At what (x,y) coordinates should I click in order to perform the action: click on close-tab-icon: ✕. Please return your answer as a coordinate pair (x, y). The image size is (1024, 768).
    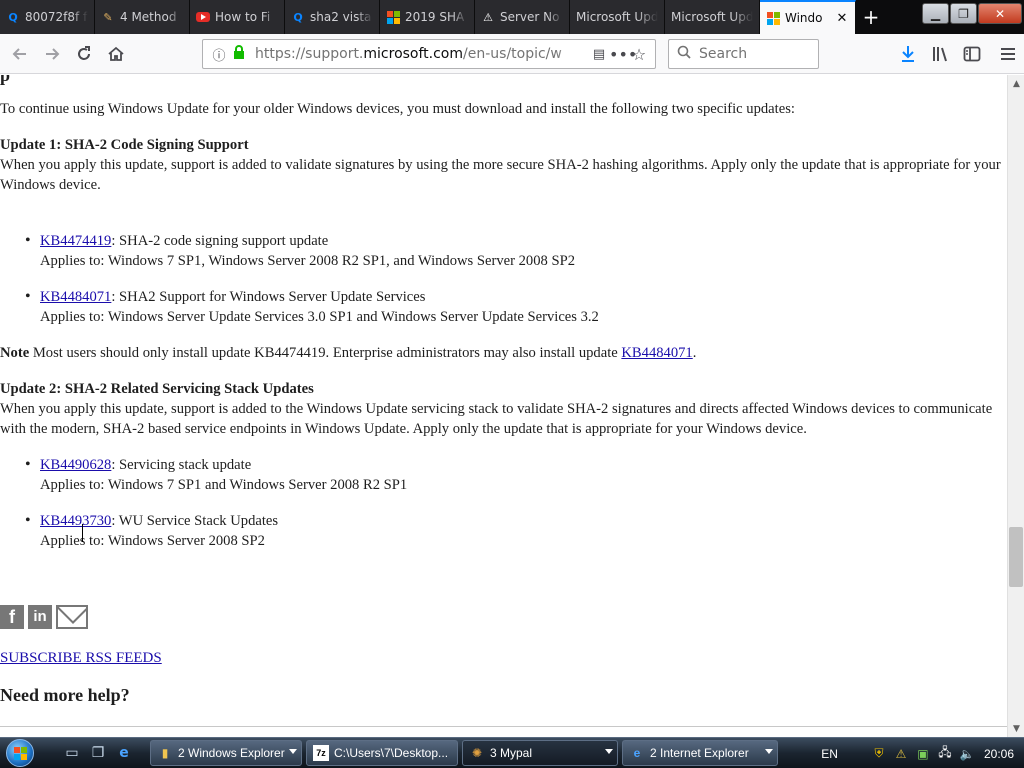
    Looking at the image, I should click on (842, 18).